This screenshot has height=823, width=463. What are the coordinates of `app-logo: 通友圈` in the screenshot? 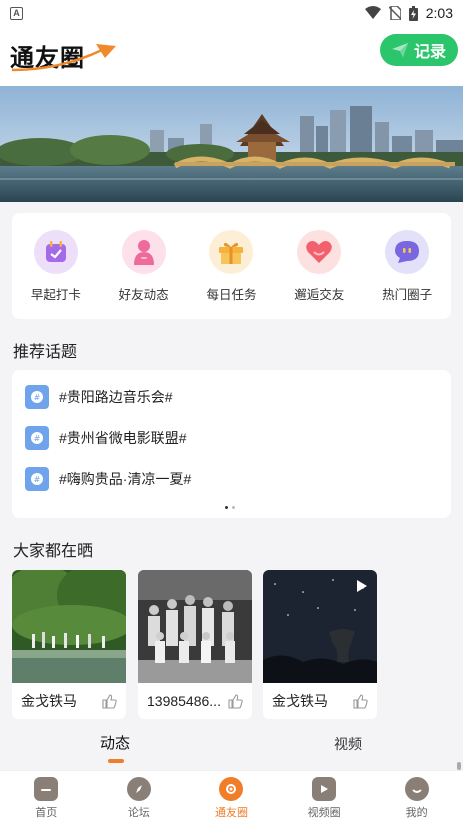 It's located at (65, 54).